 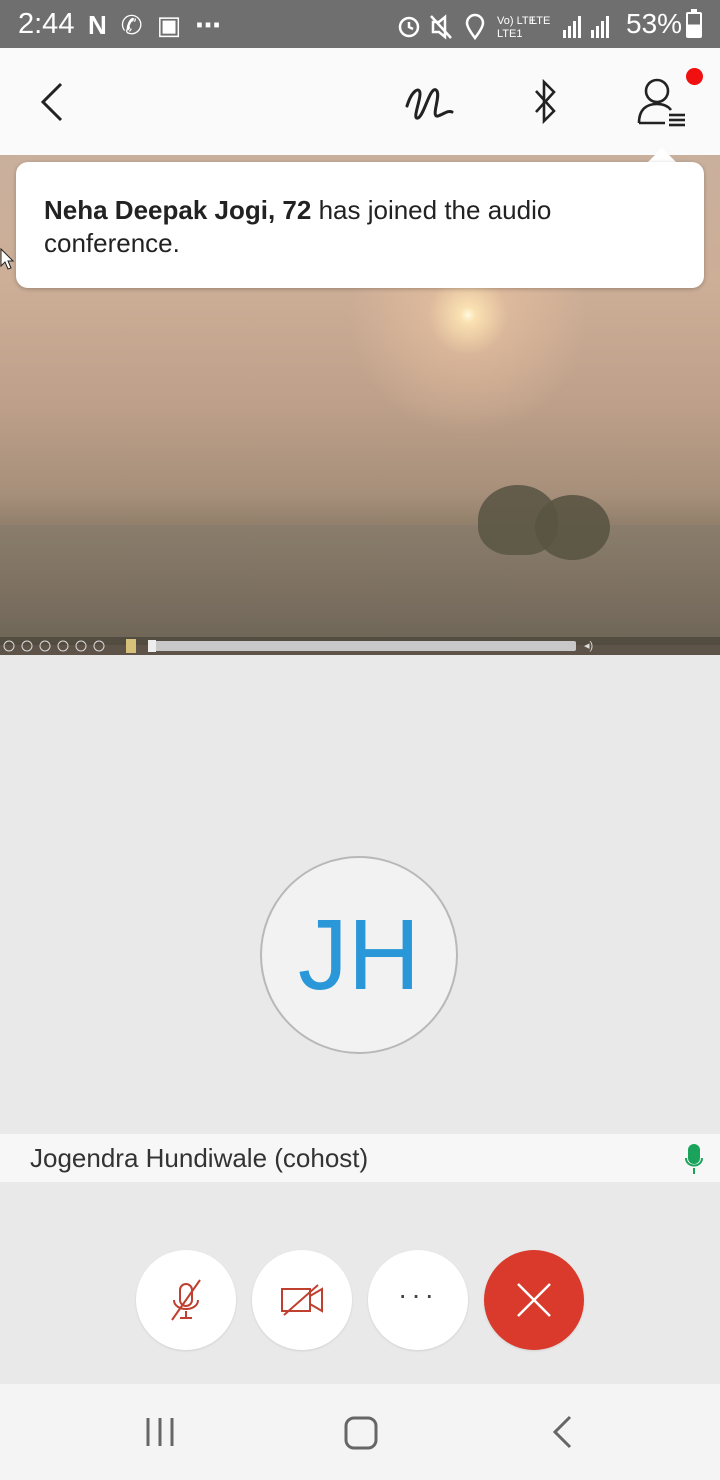 What do you see at coordinates (654, 23) in the screenshot?
I see `battery-percent: 53%` at bounding box center [654, 23].